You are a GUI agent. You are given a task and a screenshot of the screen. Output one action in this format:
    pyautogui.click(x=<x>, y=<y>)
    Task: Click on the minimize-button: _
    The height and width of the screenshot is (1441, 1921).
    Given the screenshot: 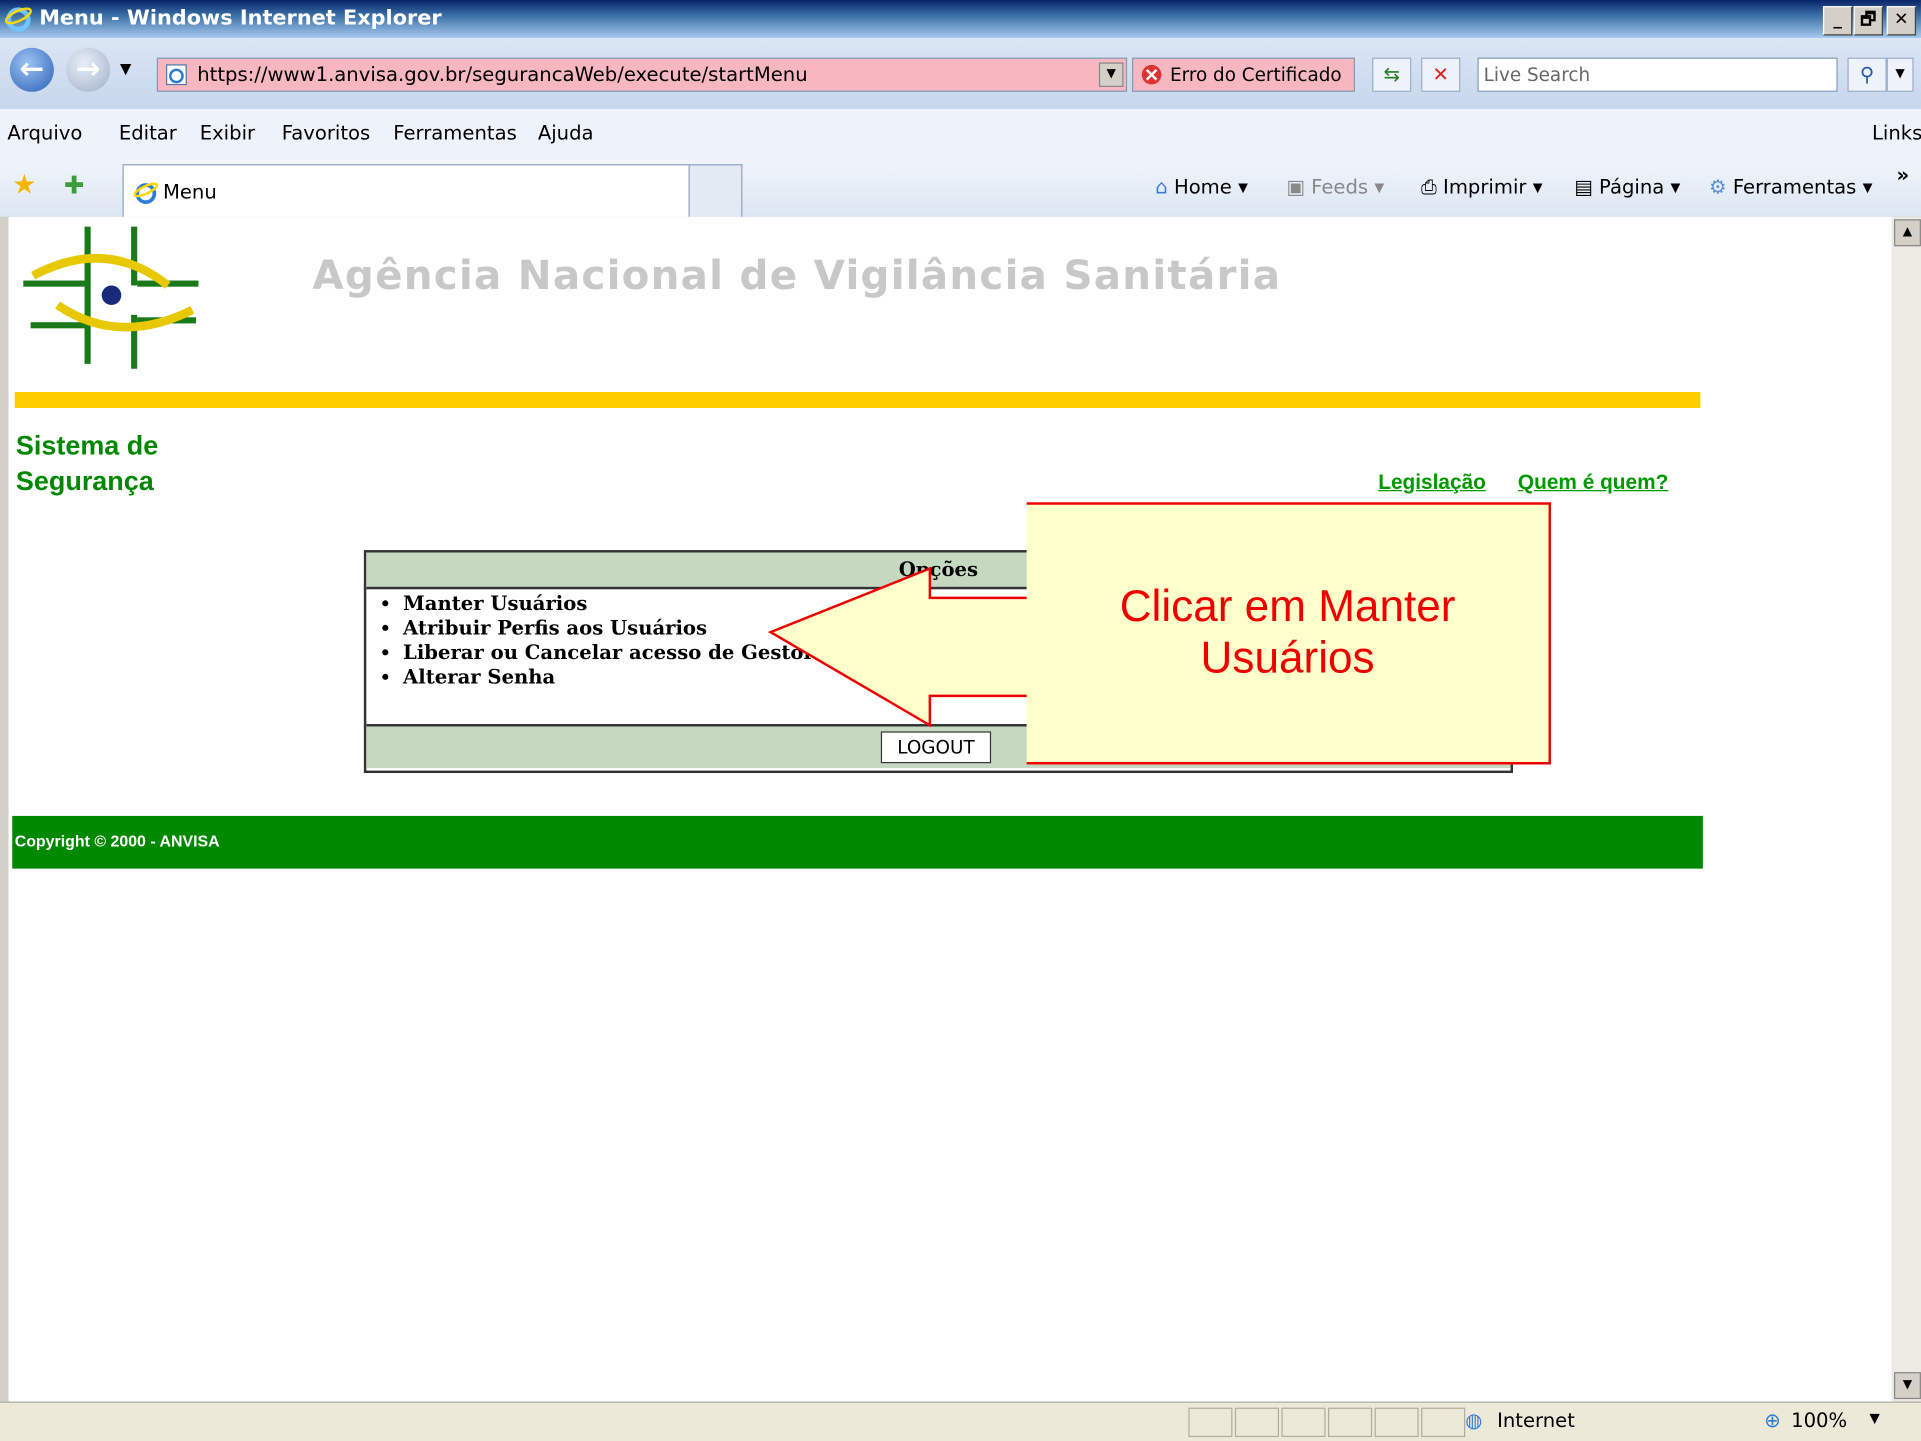 What is the action you would take?
    pyautogui.click(x=1837, y=21)
    